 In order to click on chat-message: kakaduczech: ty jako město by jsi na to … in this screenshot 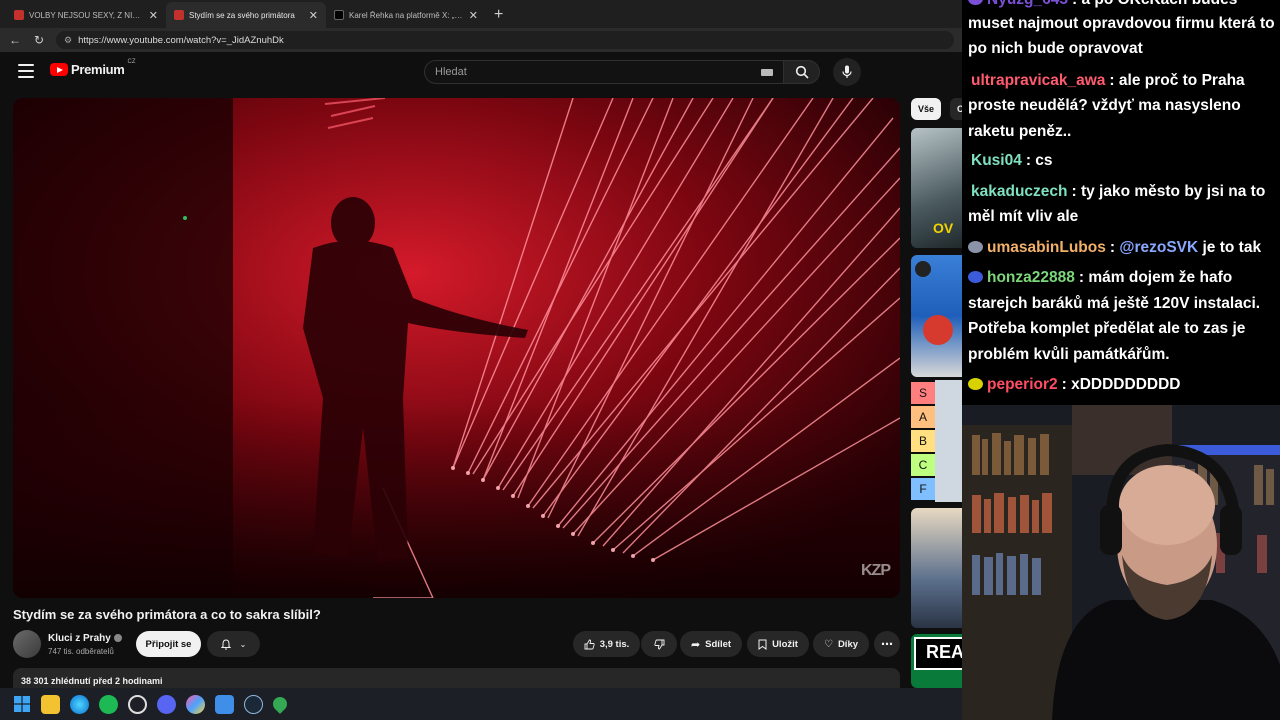, I will do `click(1122, 204)`.